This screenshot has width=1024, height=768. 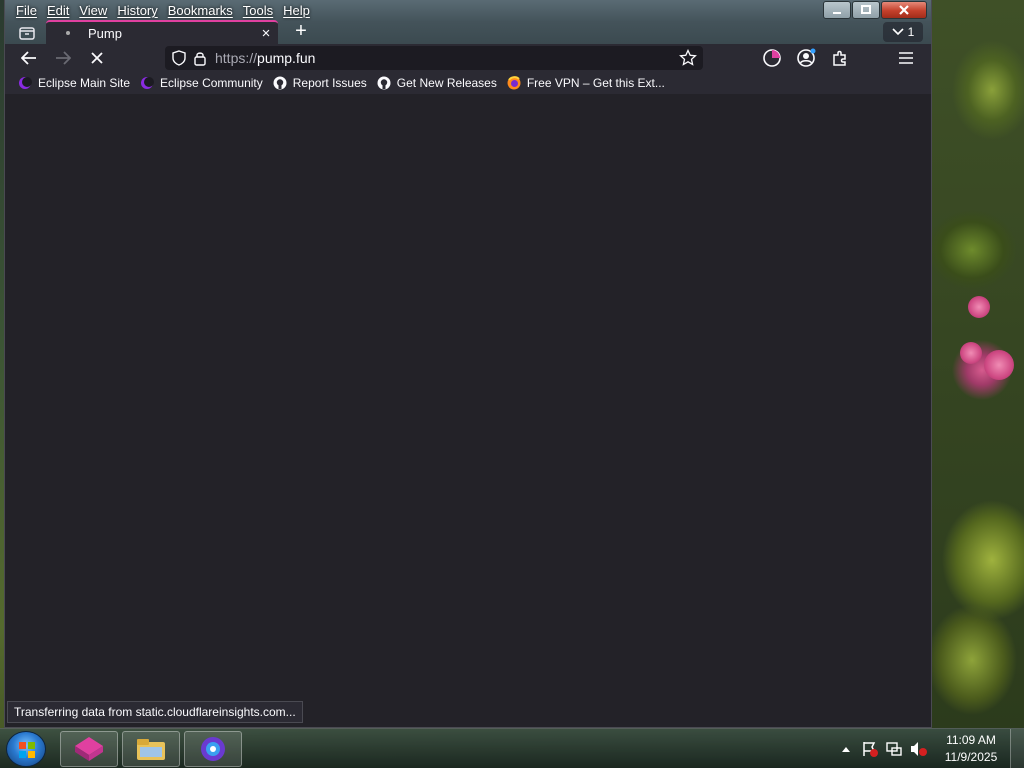 I want to click on clock-time: 11:09 AM, so click(x=971, y=740).